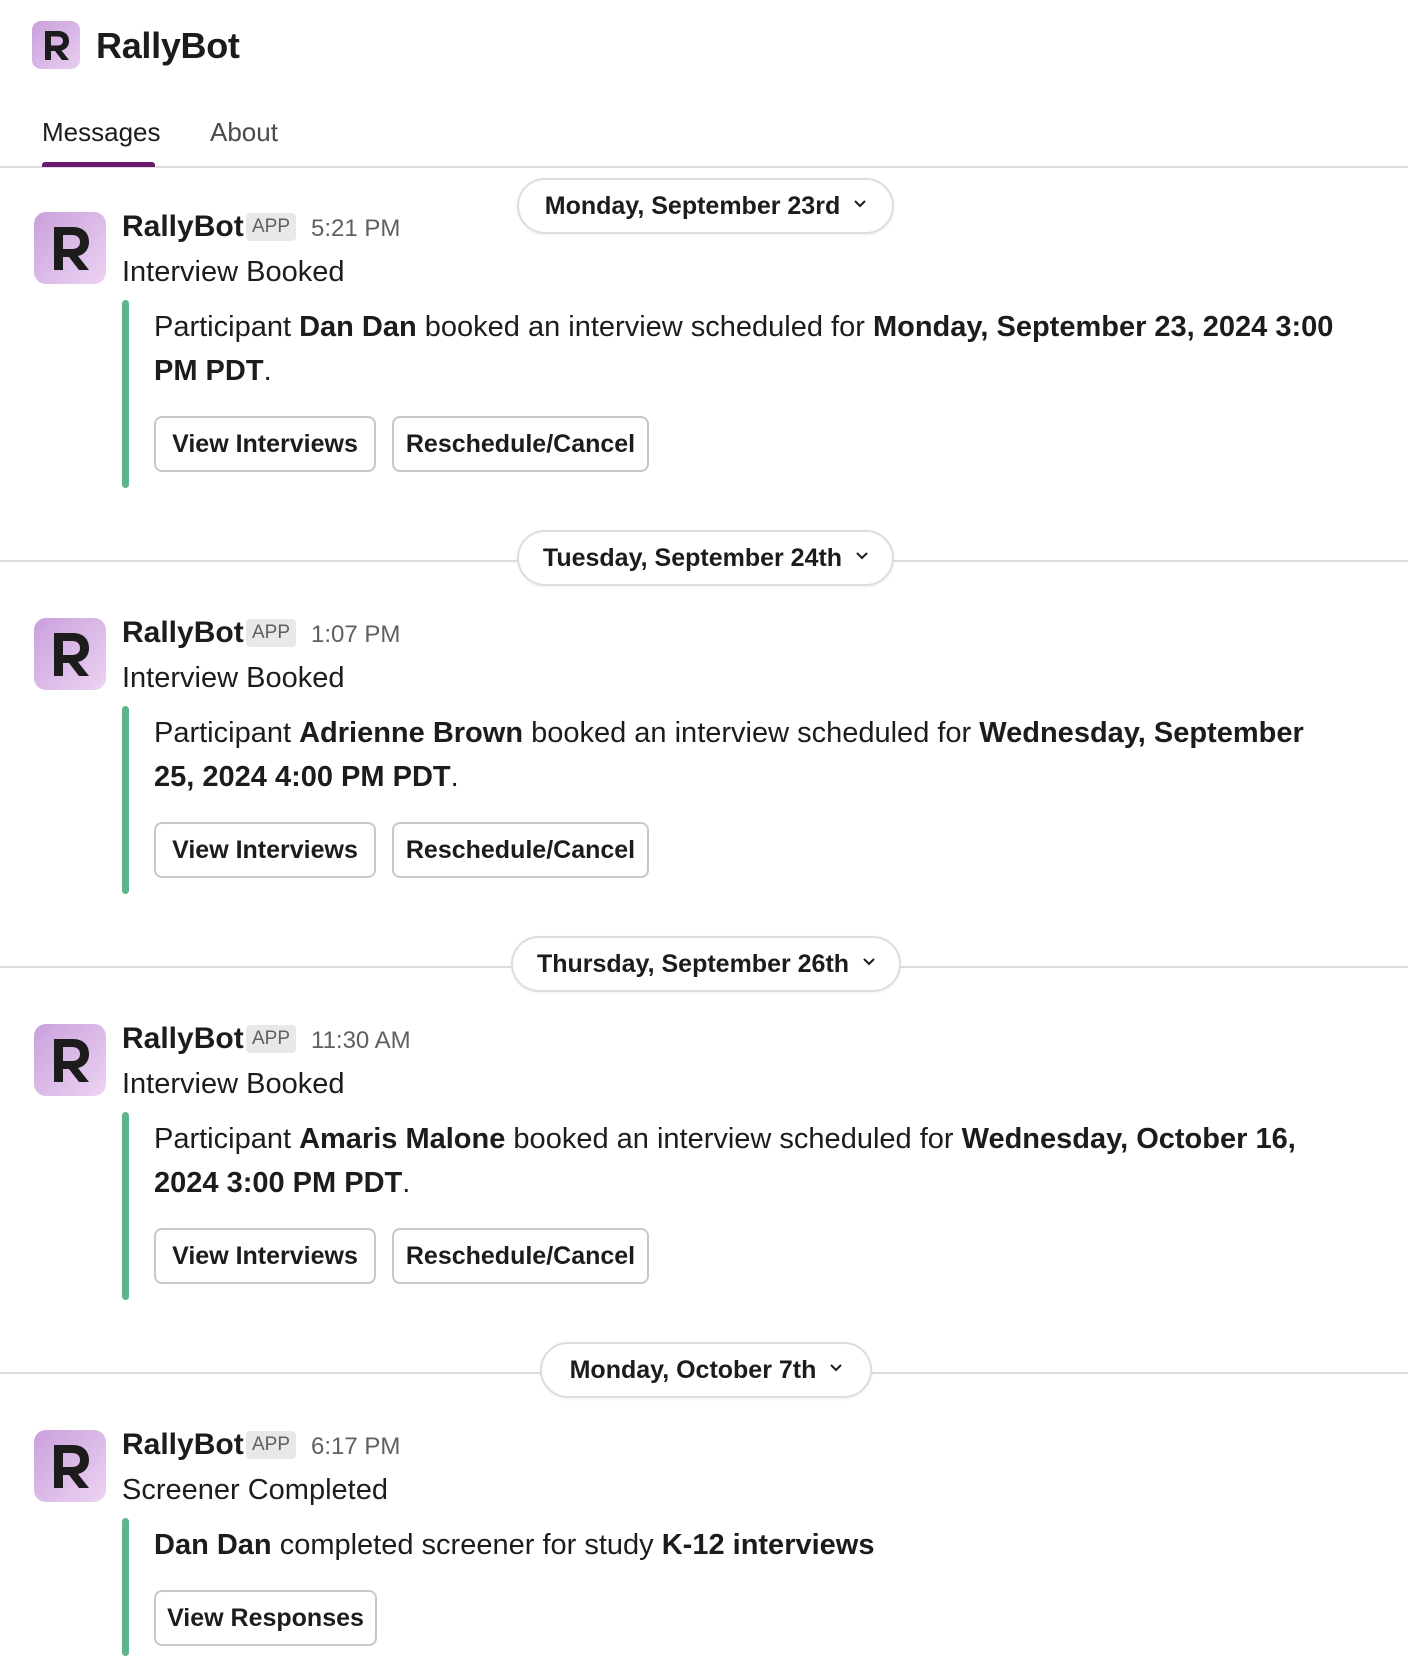  I want to click on bold-text: Adrienne Brown, so click(411, 733).